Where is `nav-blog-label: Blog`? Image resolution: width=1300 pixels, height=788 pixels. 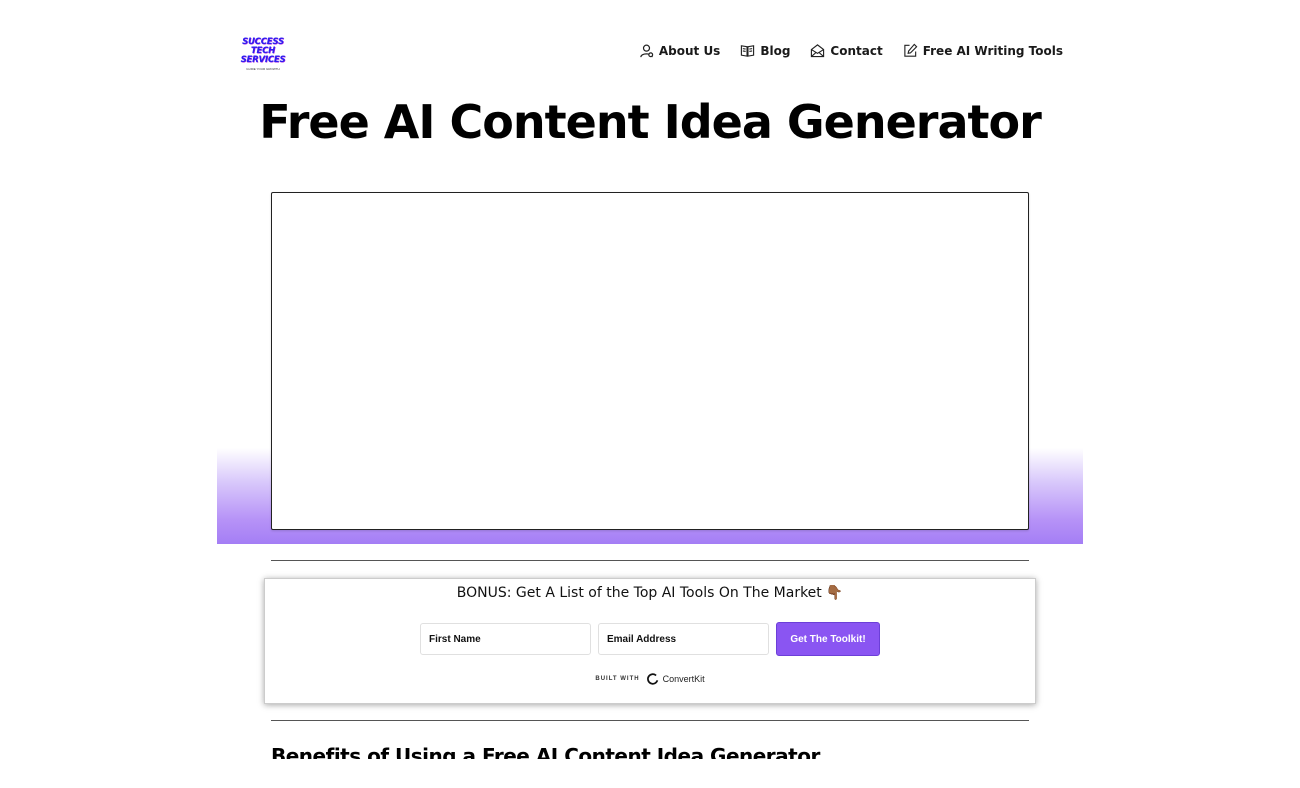
nav-blog-label: Blog is located at coordinates (775, 50).